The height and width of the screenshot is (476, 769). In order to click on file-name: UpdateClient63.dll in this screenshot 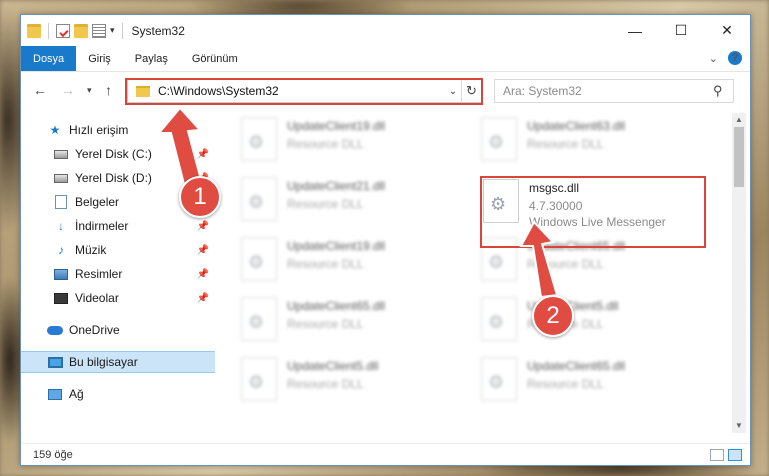, I will do `click(576, 126)`.